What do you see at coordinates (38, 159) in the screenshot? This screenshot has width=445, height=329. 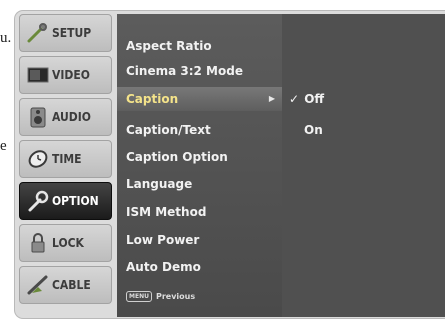 I see `time-icon` at bounding box center [38, 159].